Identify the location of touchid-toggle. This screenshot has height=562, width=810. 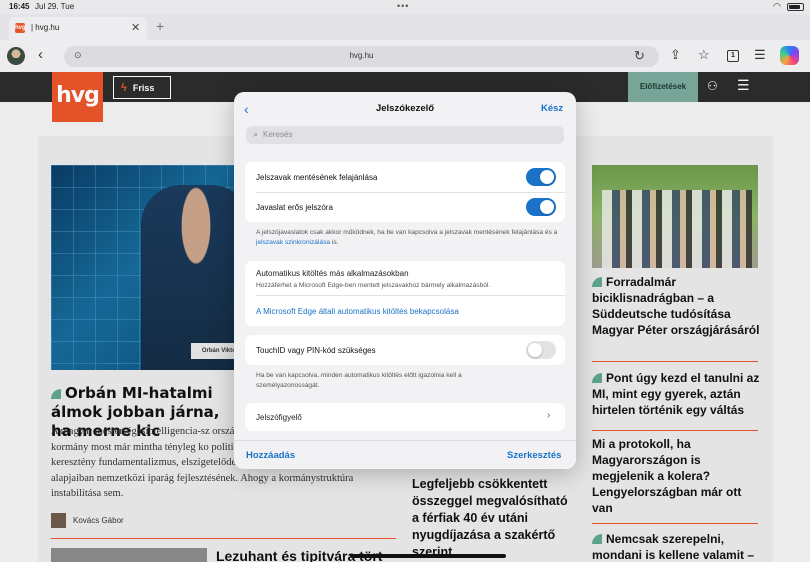
(541, 350).